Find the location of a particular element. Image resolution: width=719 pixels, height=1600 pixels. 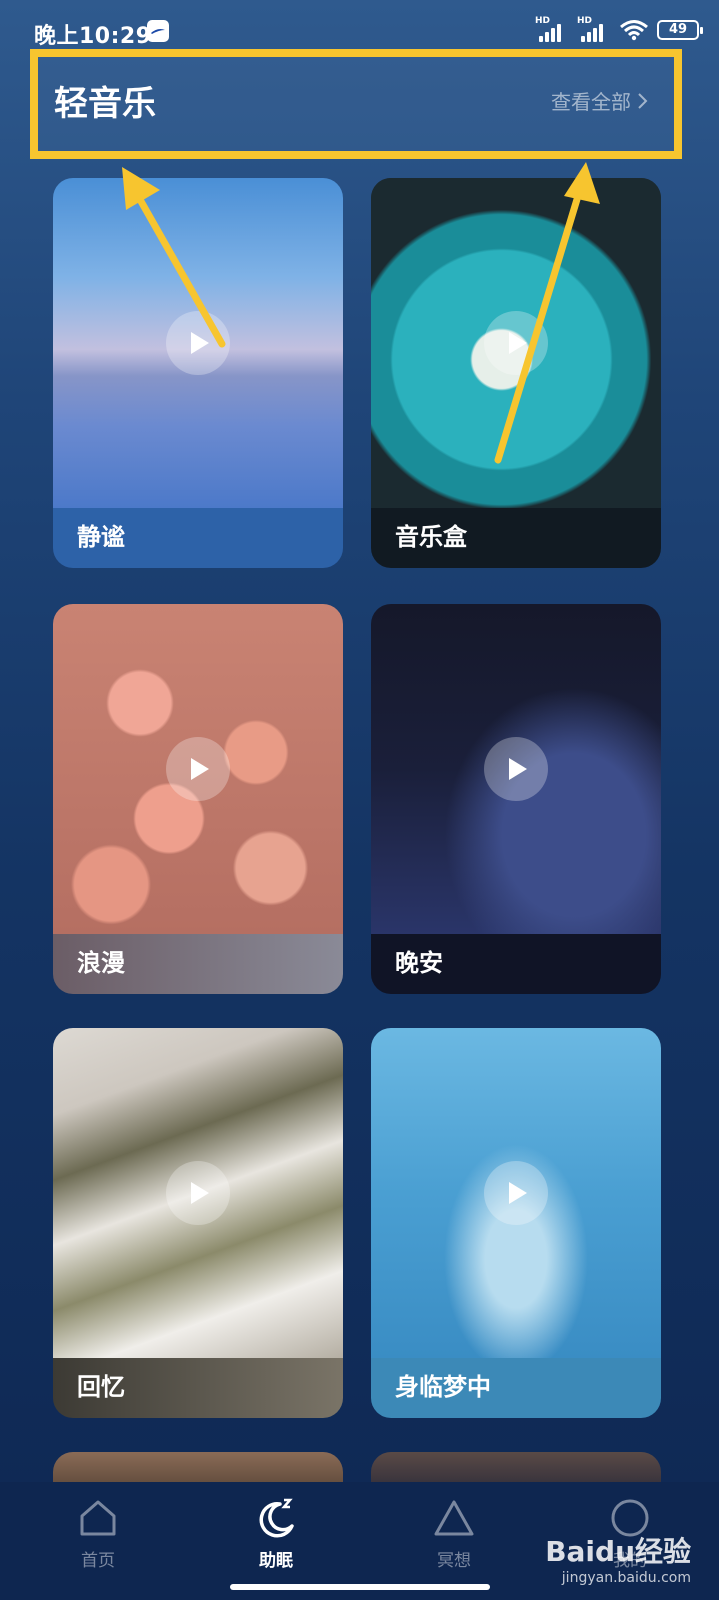

wifi-icon is located at coordinates (634, 30).